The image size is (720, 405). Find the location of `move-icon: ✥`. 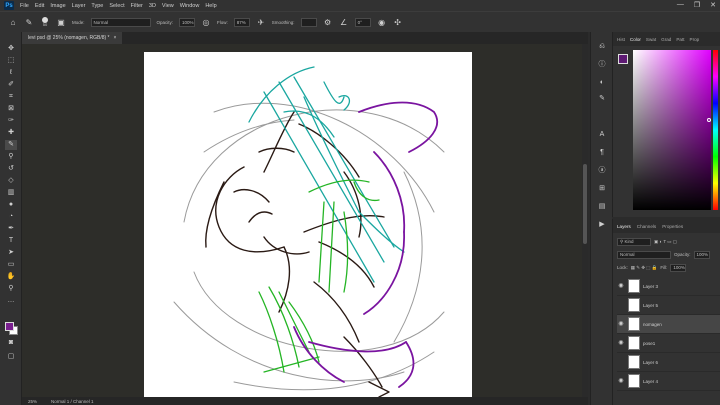

move-icon: ✥ is located at coordinates (11, 49).